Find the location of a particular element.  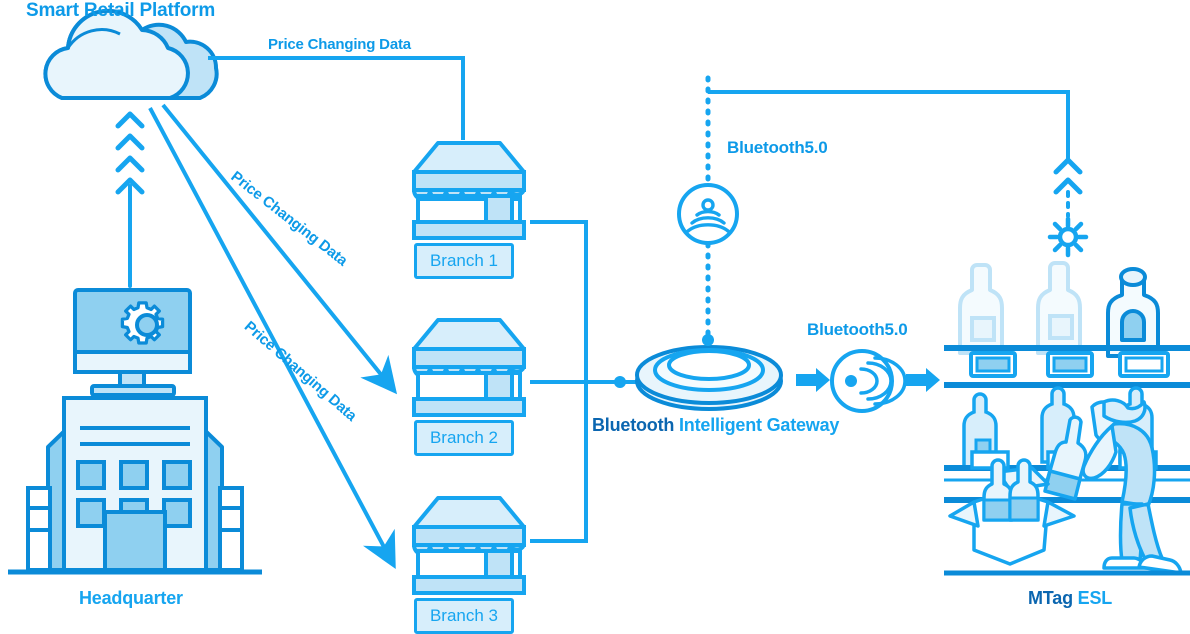

signal-waves-circle-icon is located at coordinates (708, 214).